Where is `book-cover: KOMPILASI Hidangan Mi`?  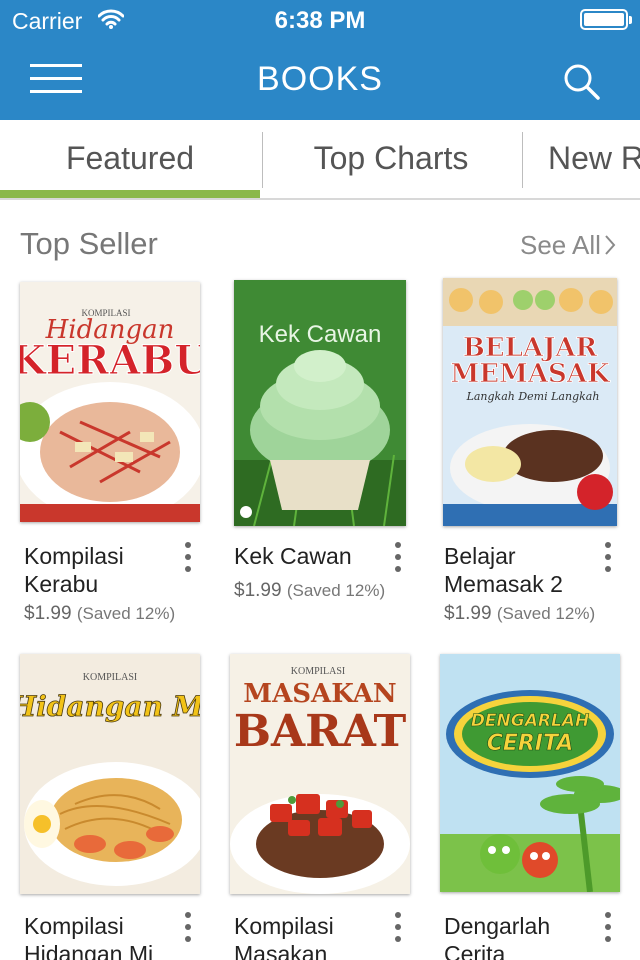
book-cover: KOMPILASI Hidangan Mi is located at coordinates (110, 774).